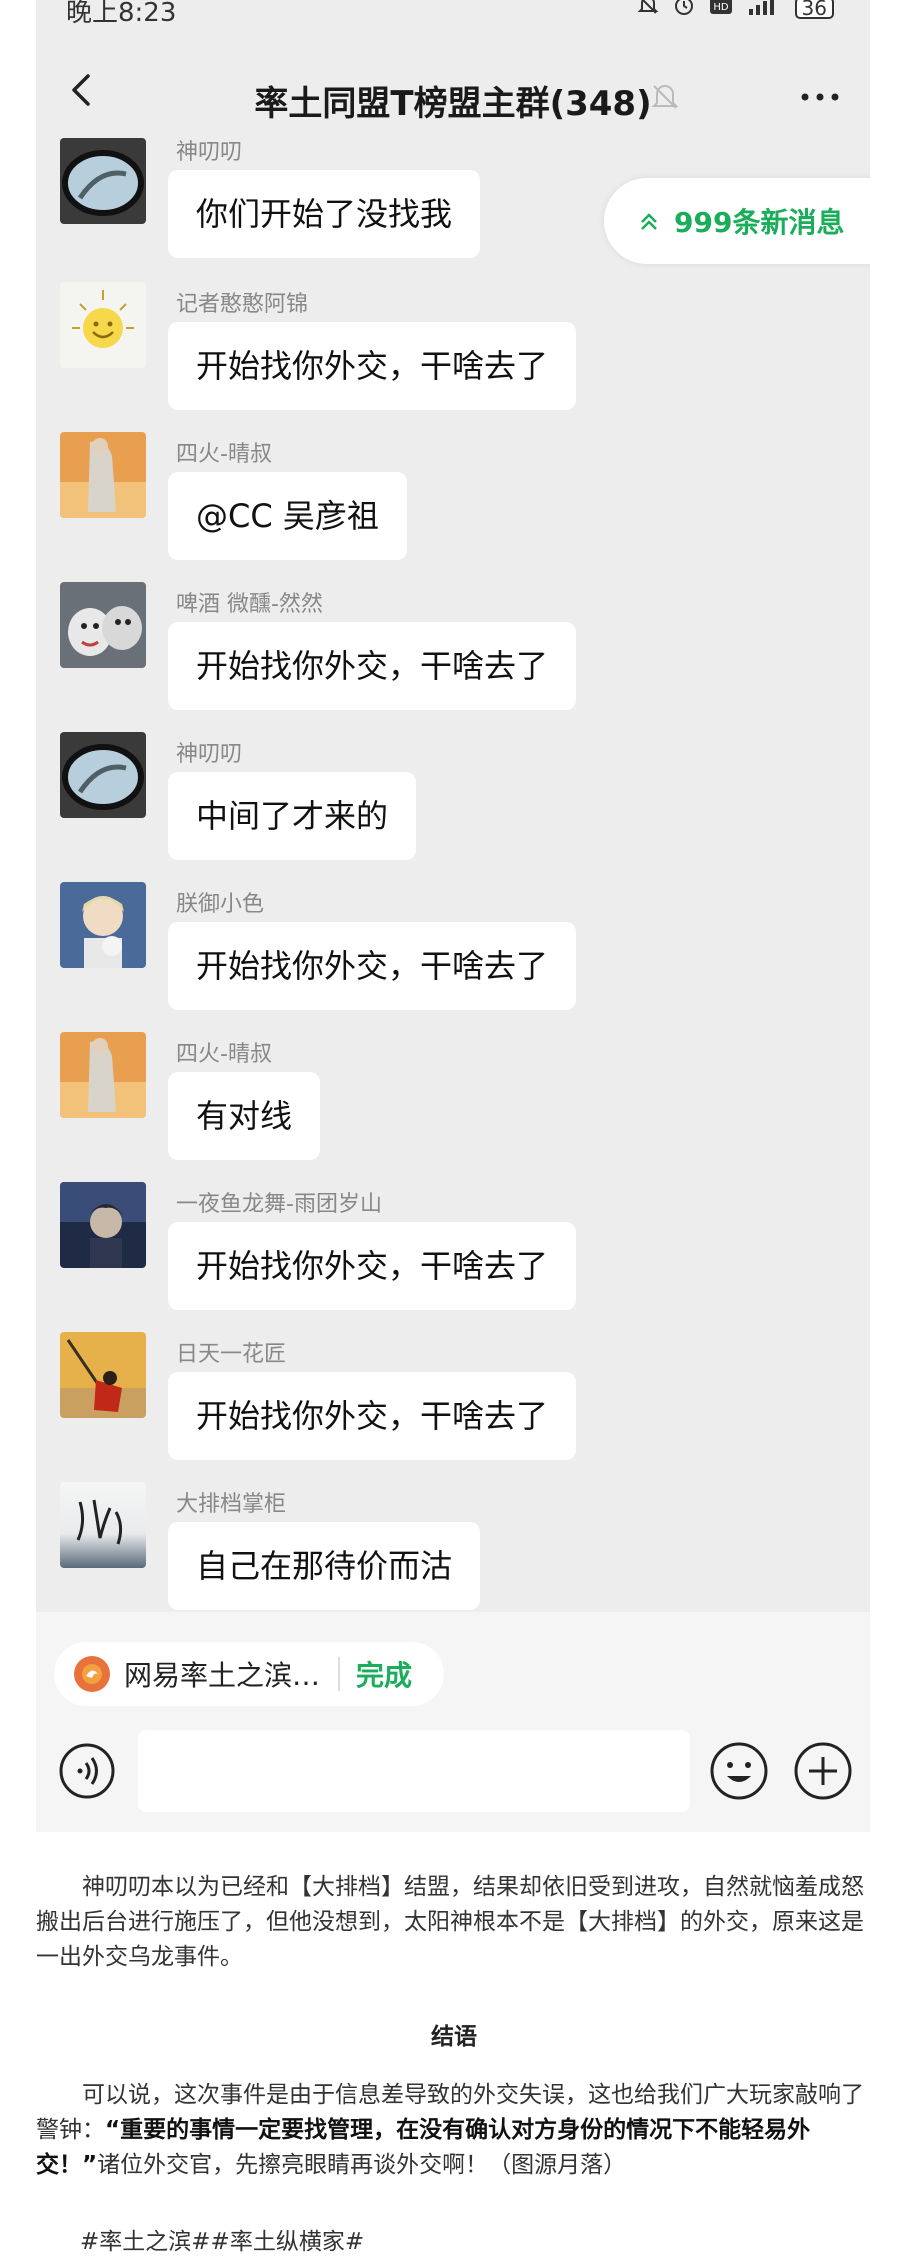  Describe the element at coordinates (242, 304) in the screenshot. I see `sender-name: 记者憨憨阿锦` at that location.